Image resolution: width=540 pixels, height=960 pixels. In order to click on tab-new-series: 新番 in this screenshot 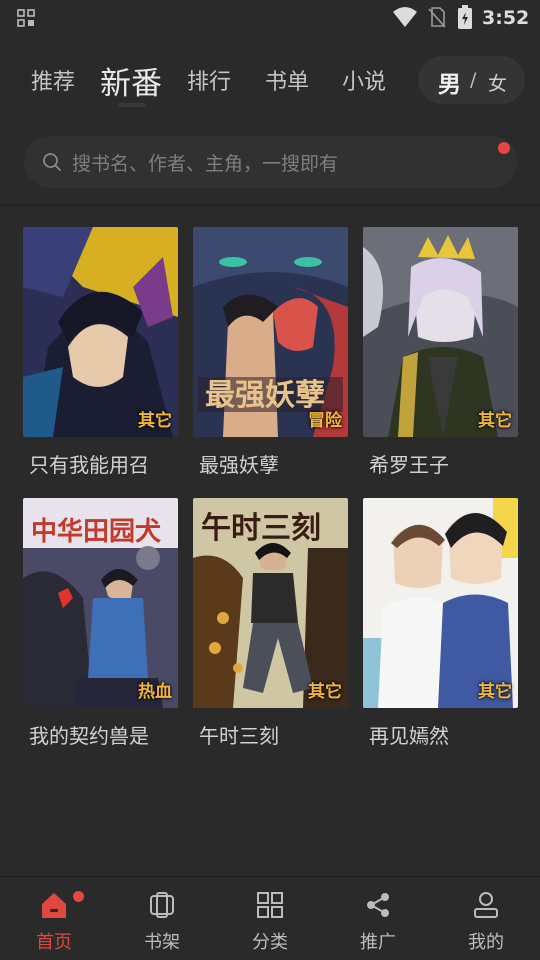, I will do `click(131, 80)`.